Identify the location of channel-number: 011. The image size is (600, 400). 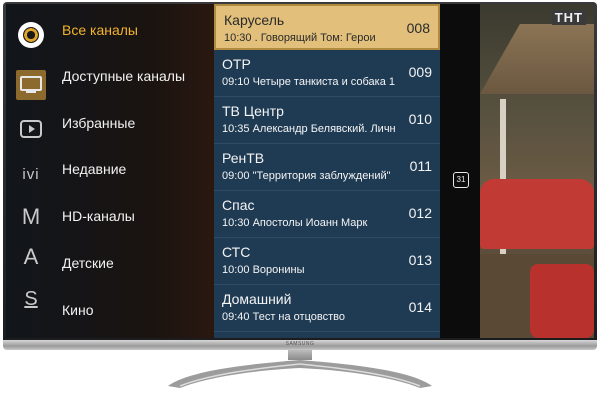
(420, 166).